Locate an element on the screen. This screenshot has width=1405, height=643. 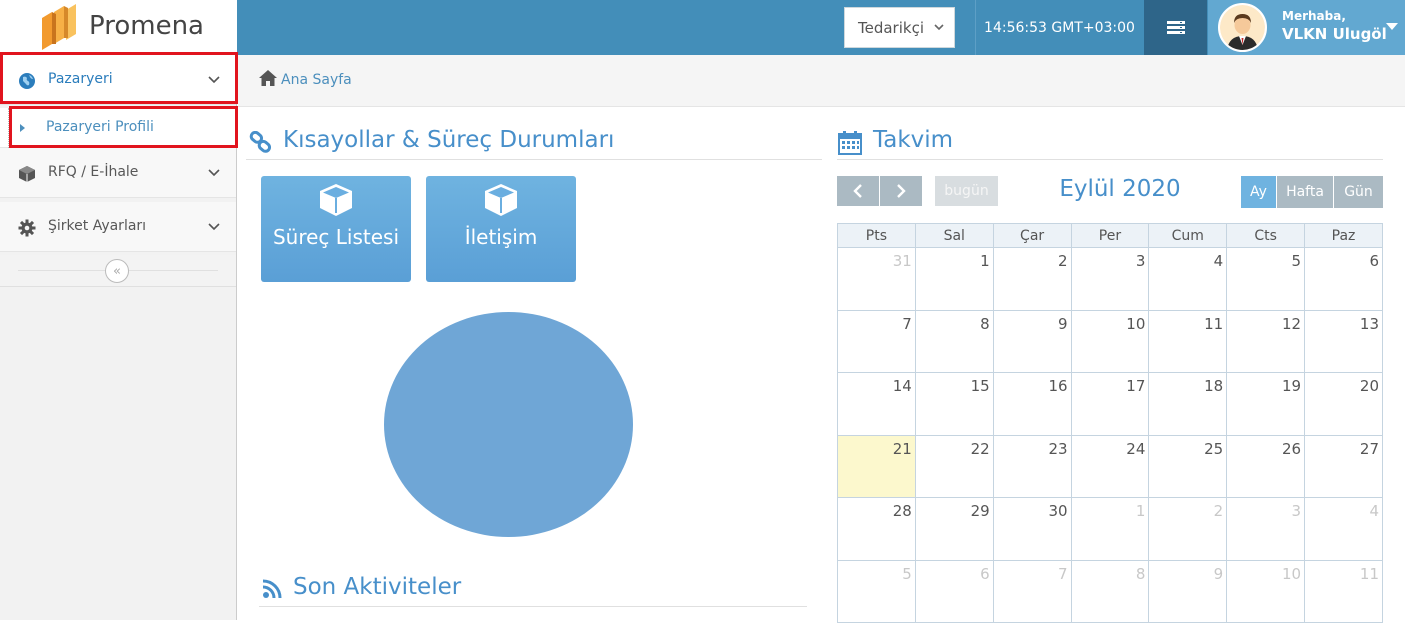
weekday-header: Paz is located at coordinates (1343, 235).